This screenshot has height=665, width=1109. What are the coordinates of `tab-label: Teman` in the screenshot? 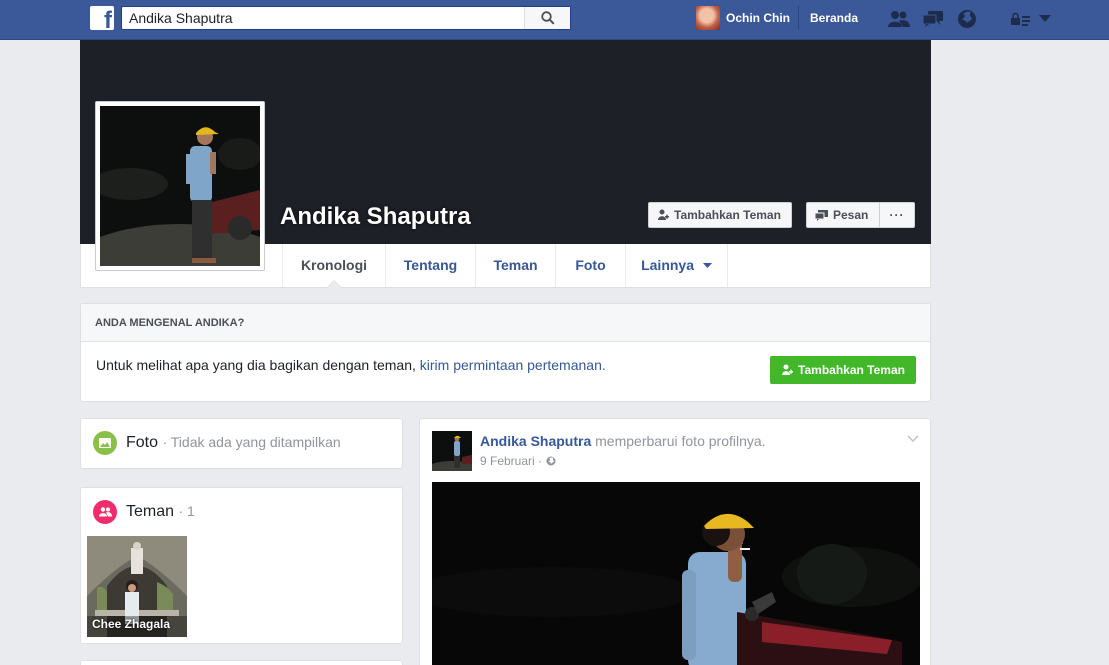 It's located at (515, 265).